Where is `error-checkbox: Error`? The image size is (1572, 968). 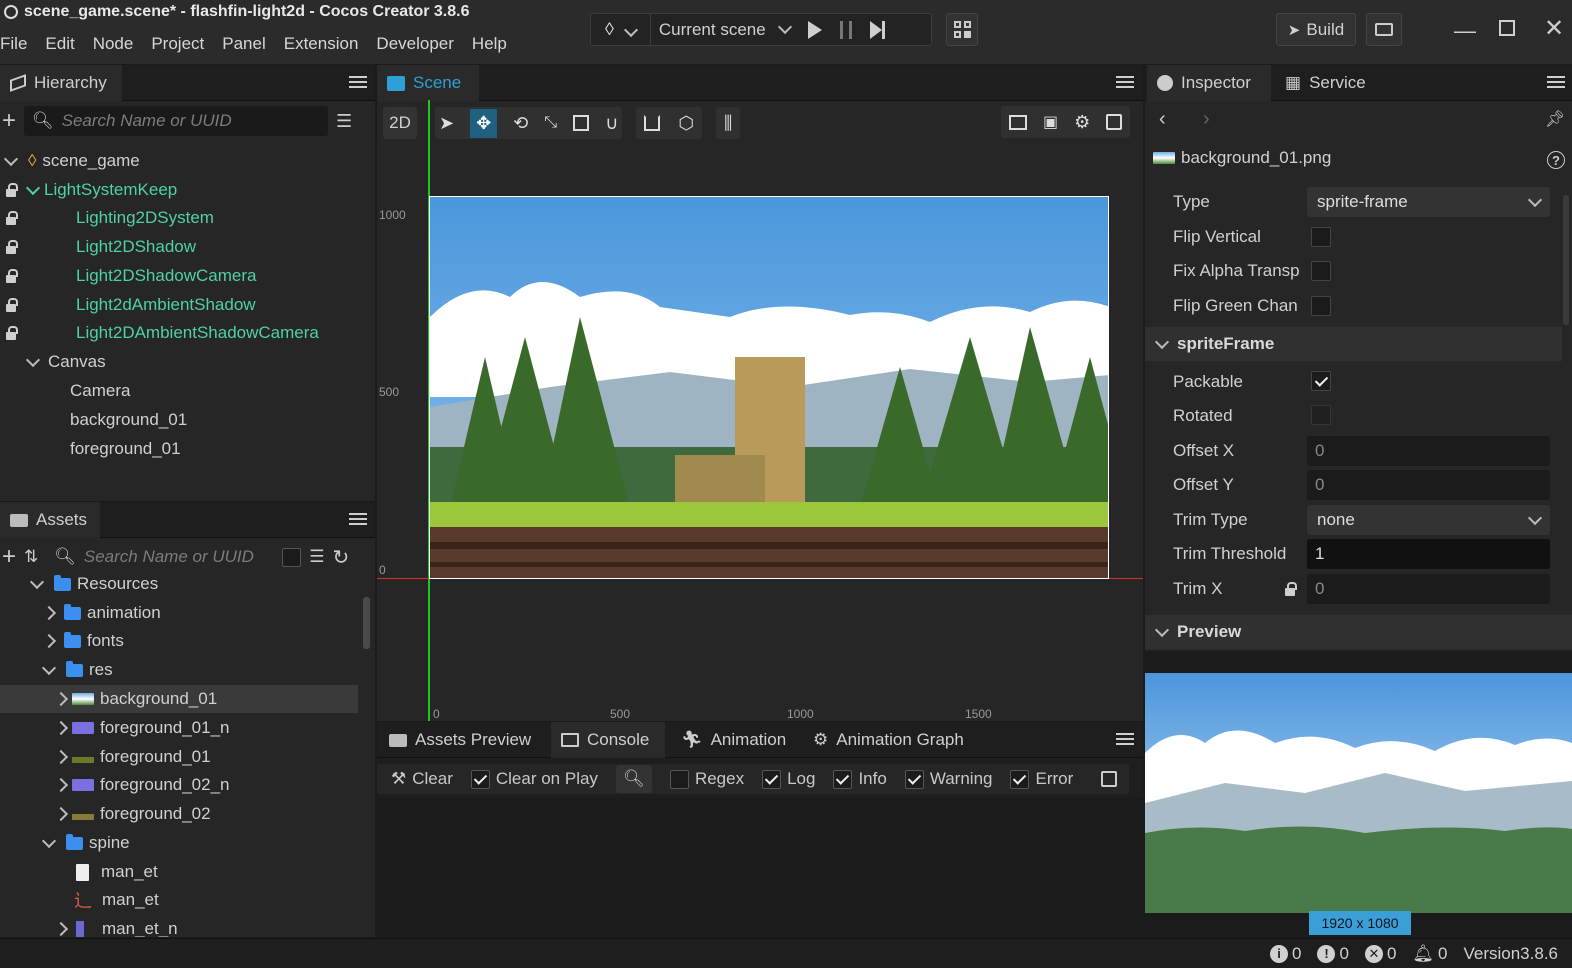
error-checkbox: Error is located at coordinates (1041, 779).